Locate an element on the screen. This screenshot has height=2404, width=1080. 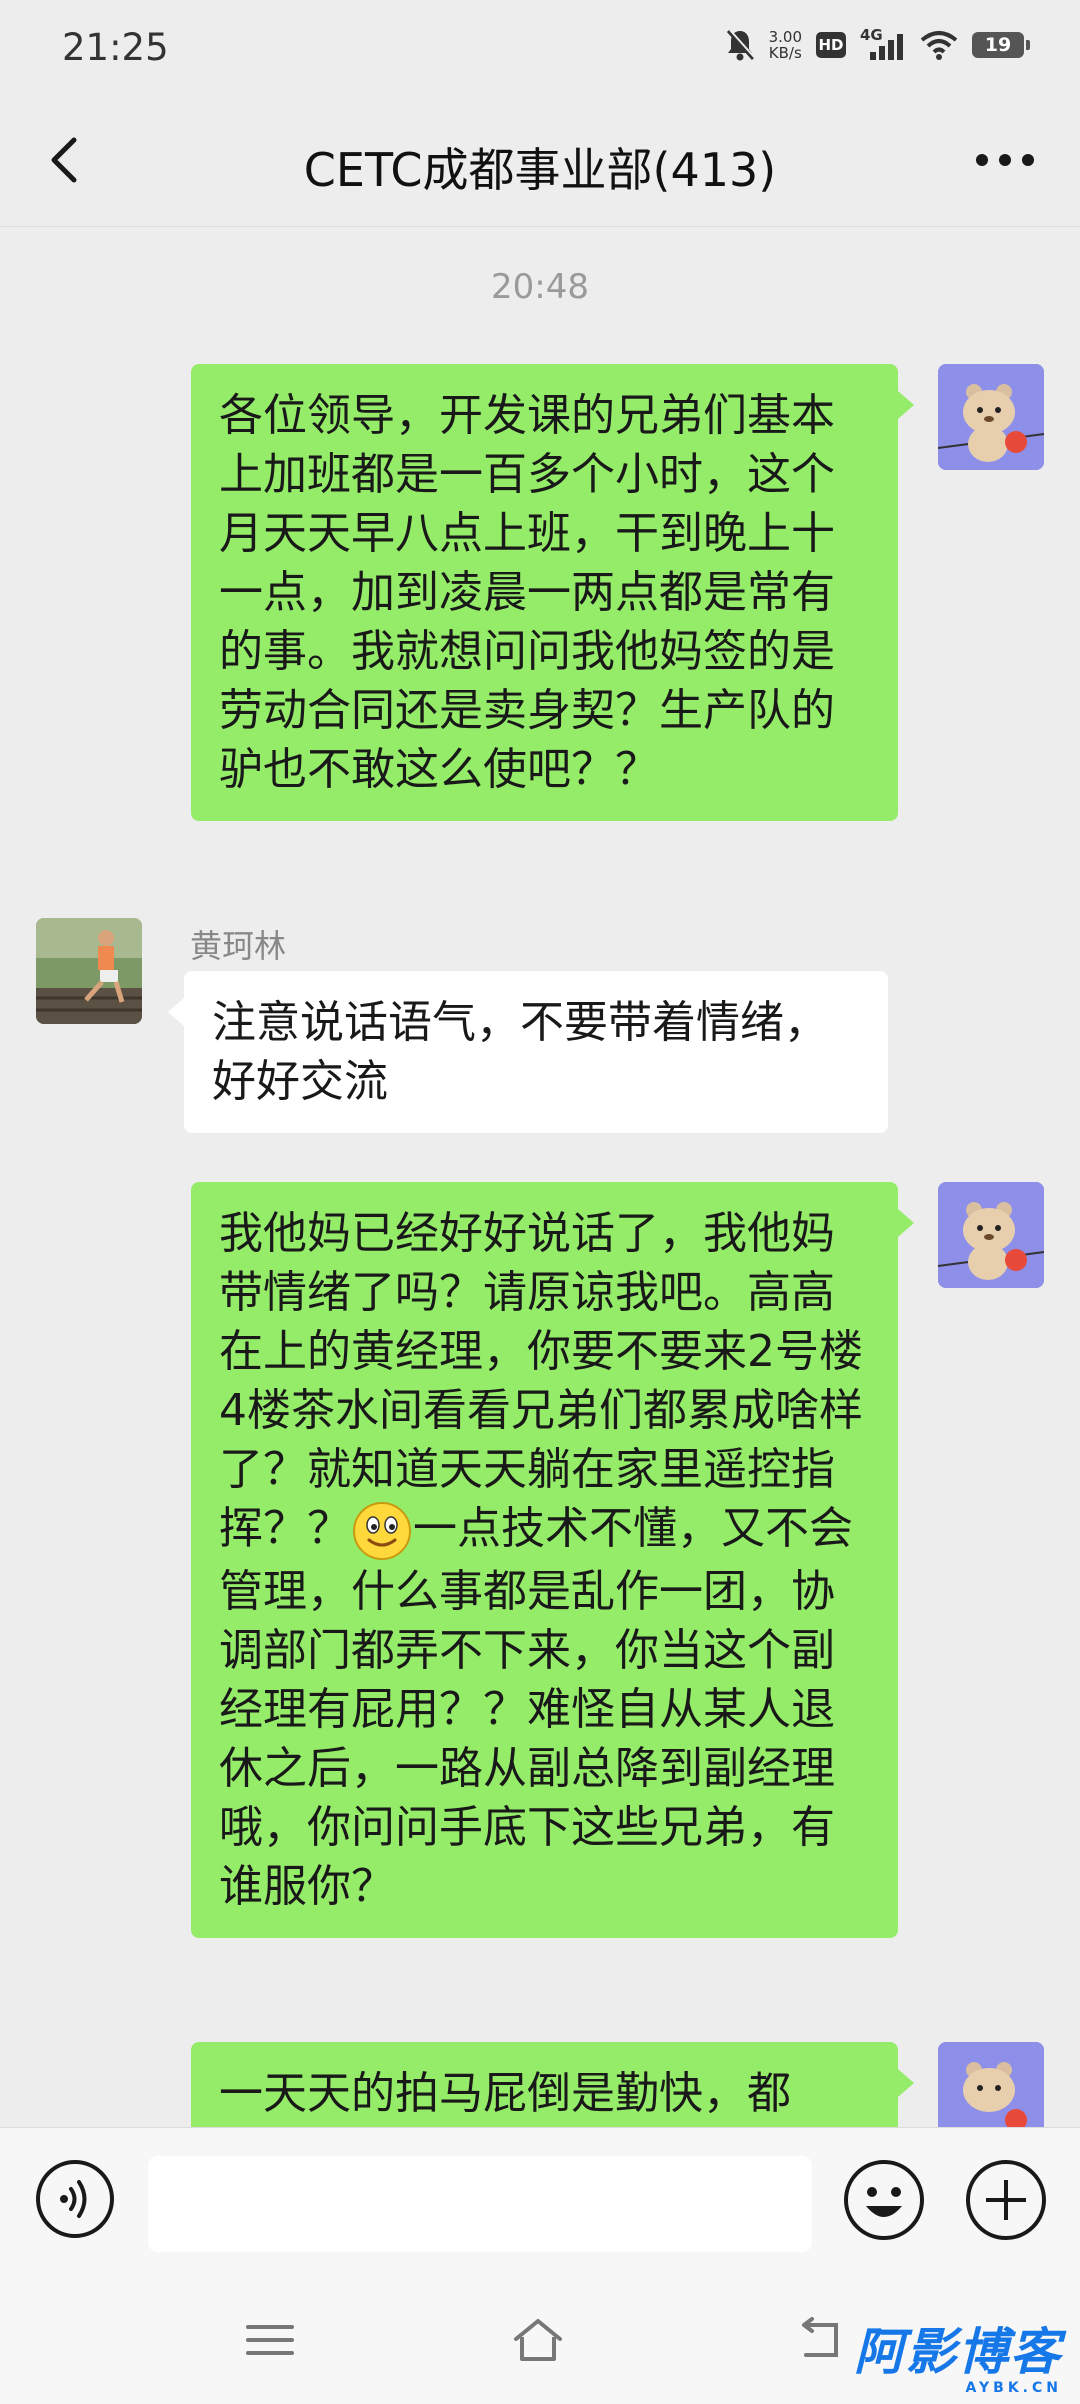
net-speed: 3.00 KB/s is located at coordinates (785, 45).